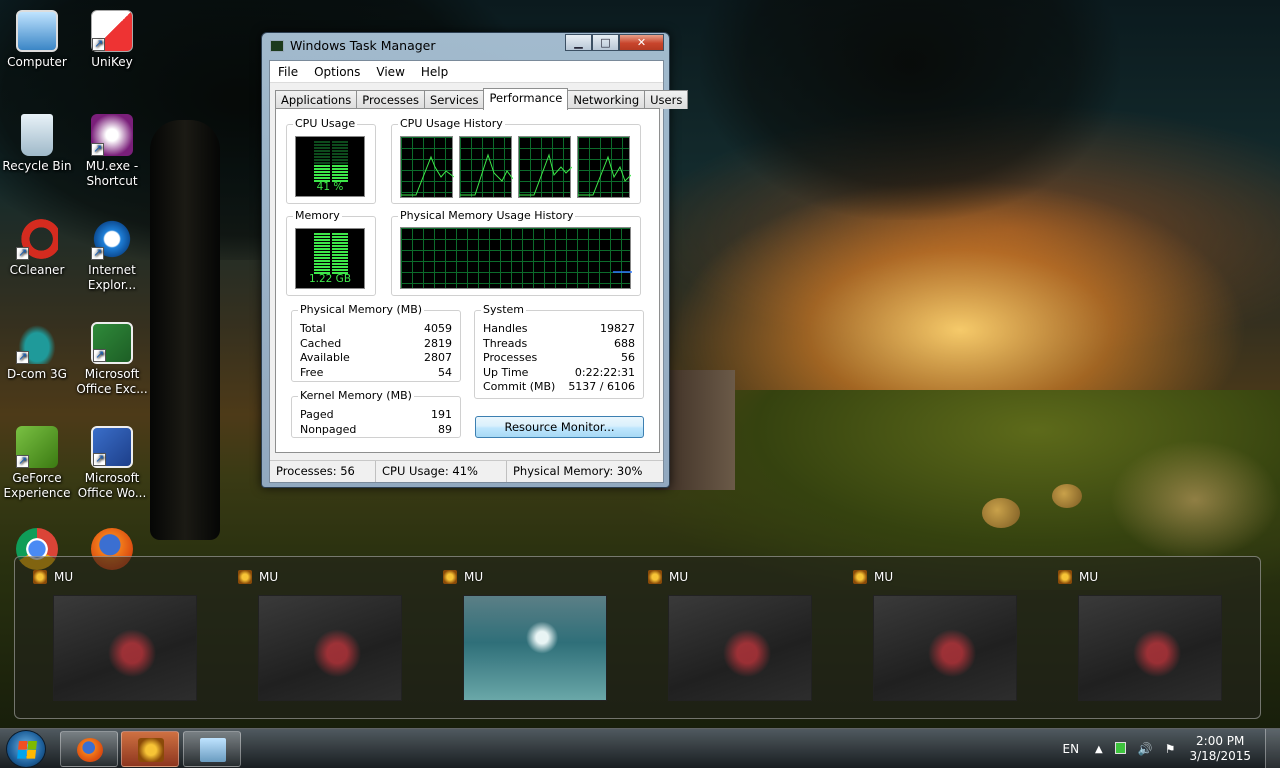  I want to click on menu-options: Options, so click(337, 72).